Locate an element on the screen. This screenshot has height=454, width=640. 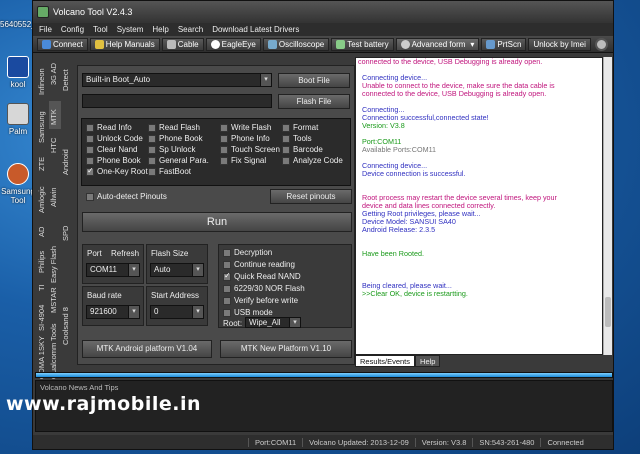
tab-detect: Detect is located at coordinates (67, 75).